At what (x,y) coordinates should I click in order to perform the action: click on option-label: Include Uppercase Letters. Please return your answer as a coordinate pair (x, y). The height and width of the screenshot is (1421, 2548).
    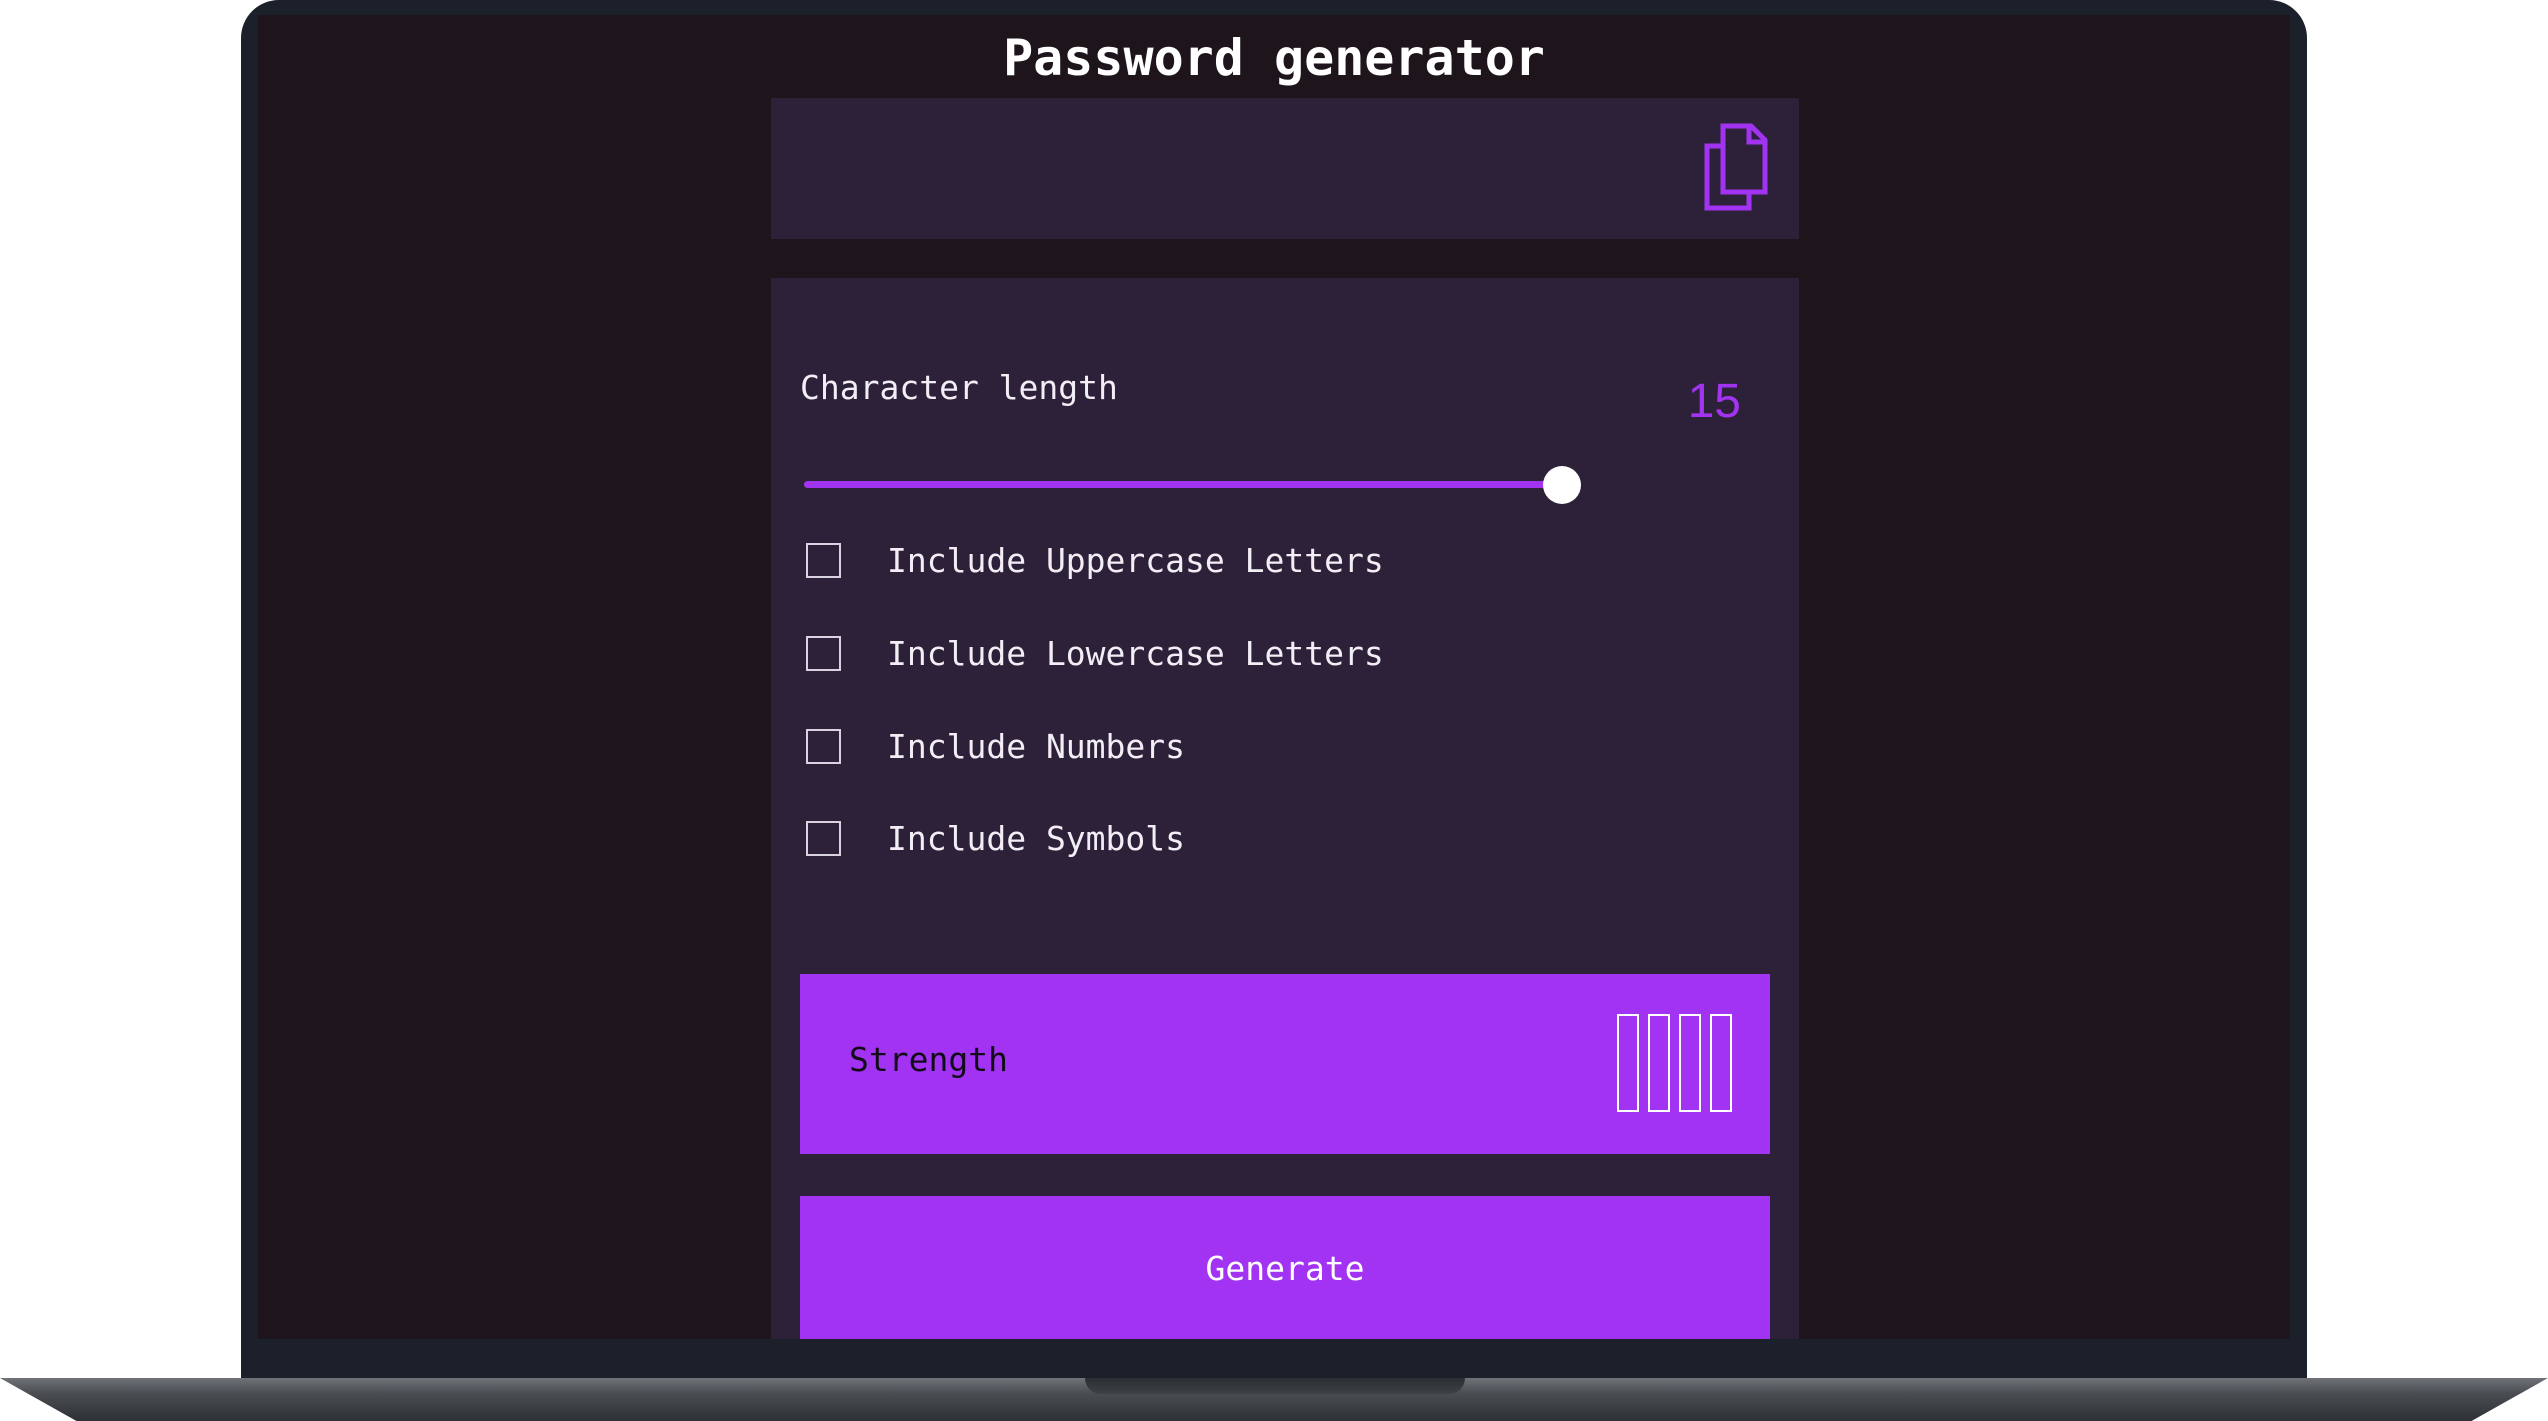
    Looking at the image, I should click on (1135, 560).